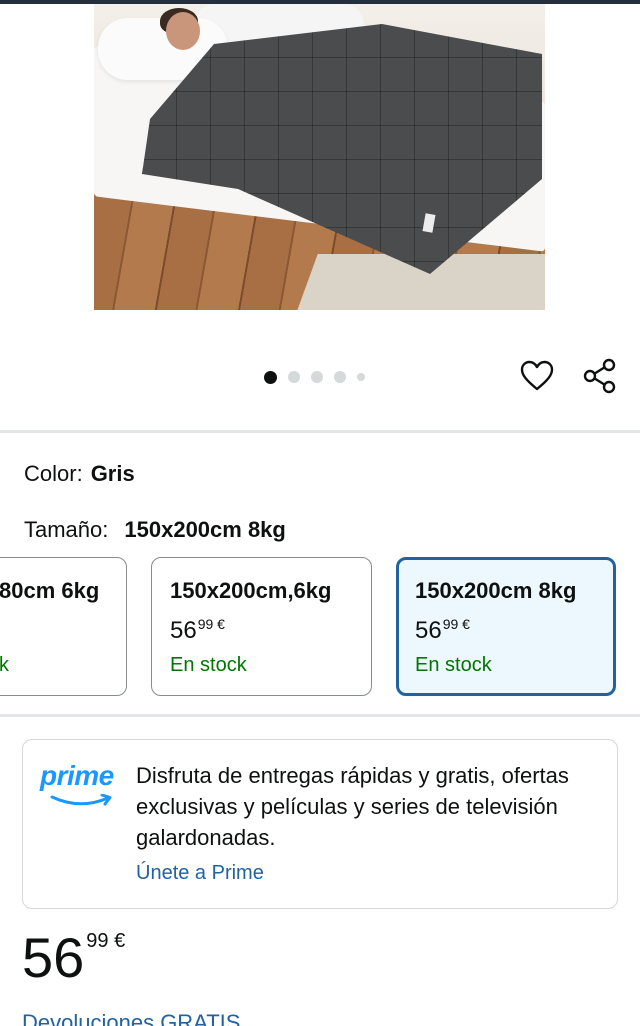 This screenshot has width=640, height=1026. What do you see at coordinates (496, 590) in the screenshot?
I see `size-option-name: 150x200cm 8kg` at bounding box center [496, 590].